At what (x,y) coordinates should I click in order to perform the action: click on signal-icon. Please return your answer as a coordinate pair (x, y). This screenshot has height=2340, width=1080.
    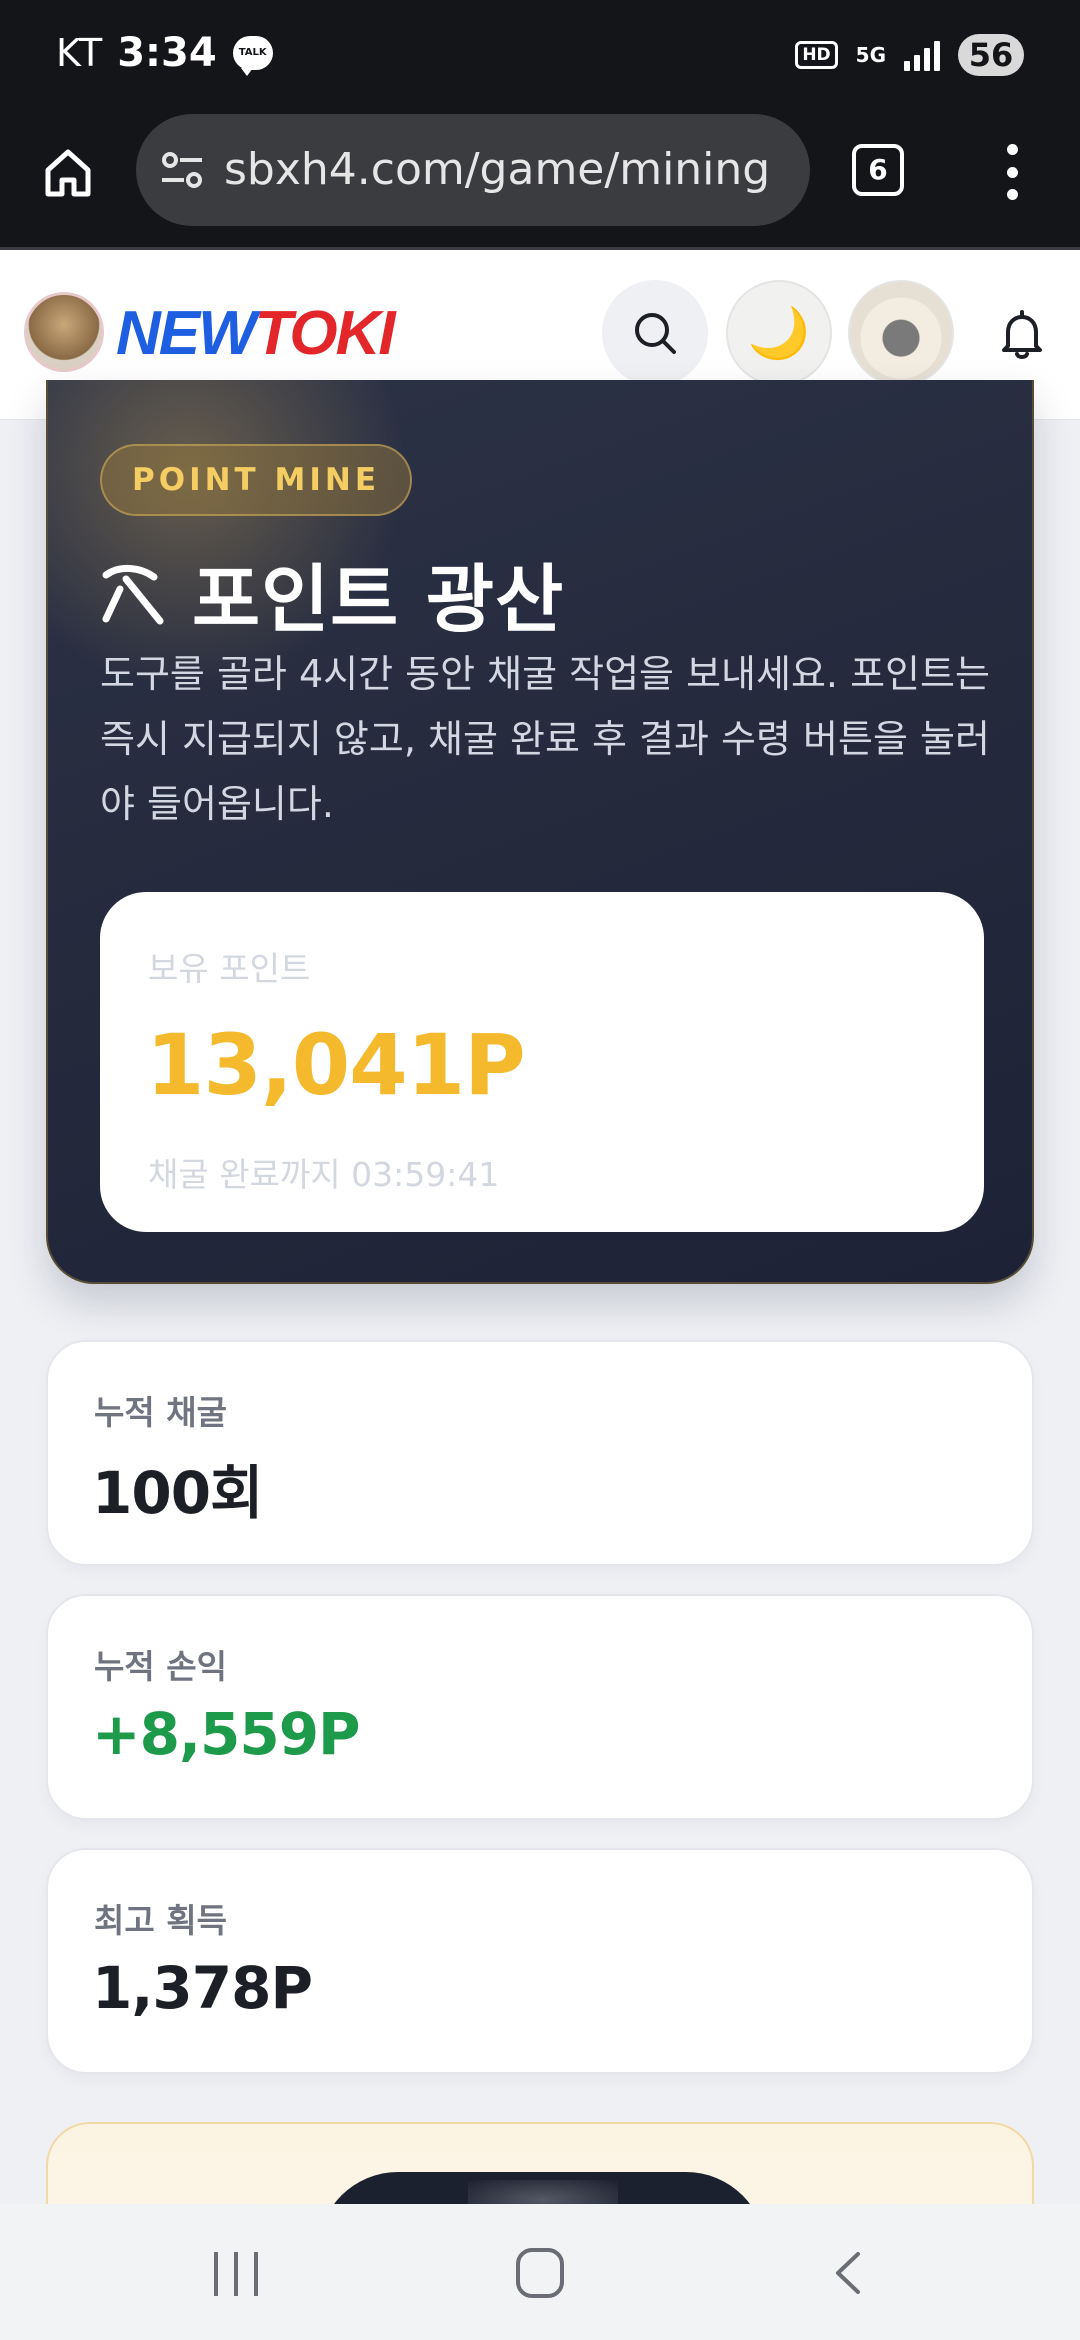
    Looking at the image, I should click on (922, 55).